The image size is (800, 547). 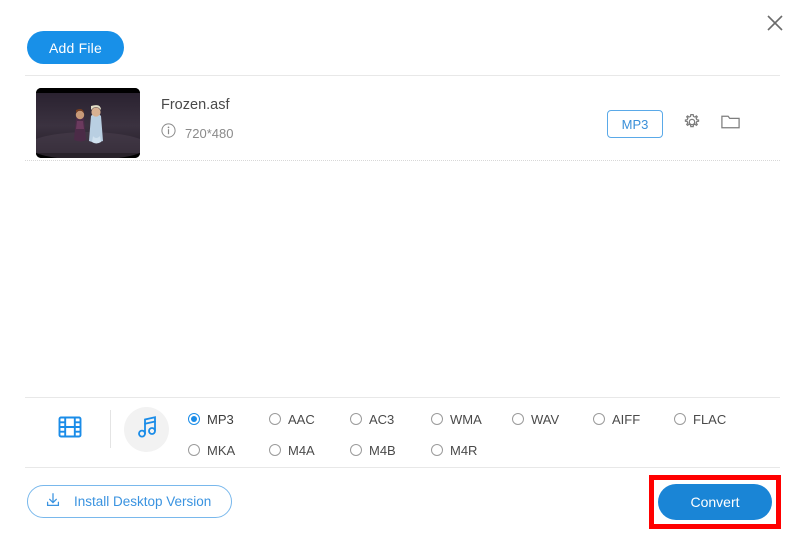 I want to click on format-option-label: FLAC, so click(x=710, y=419).